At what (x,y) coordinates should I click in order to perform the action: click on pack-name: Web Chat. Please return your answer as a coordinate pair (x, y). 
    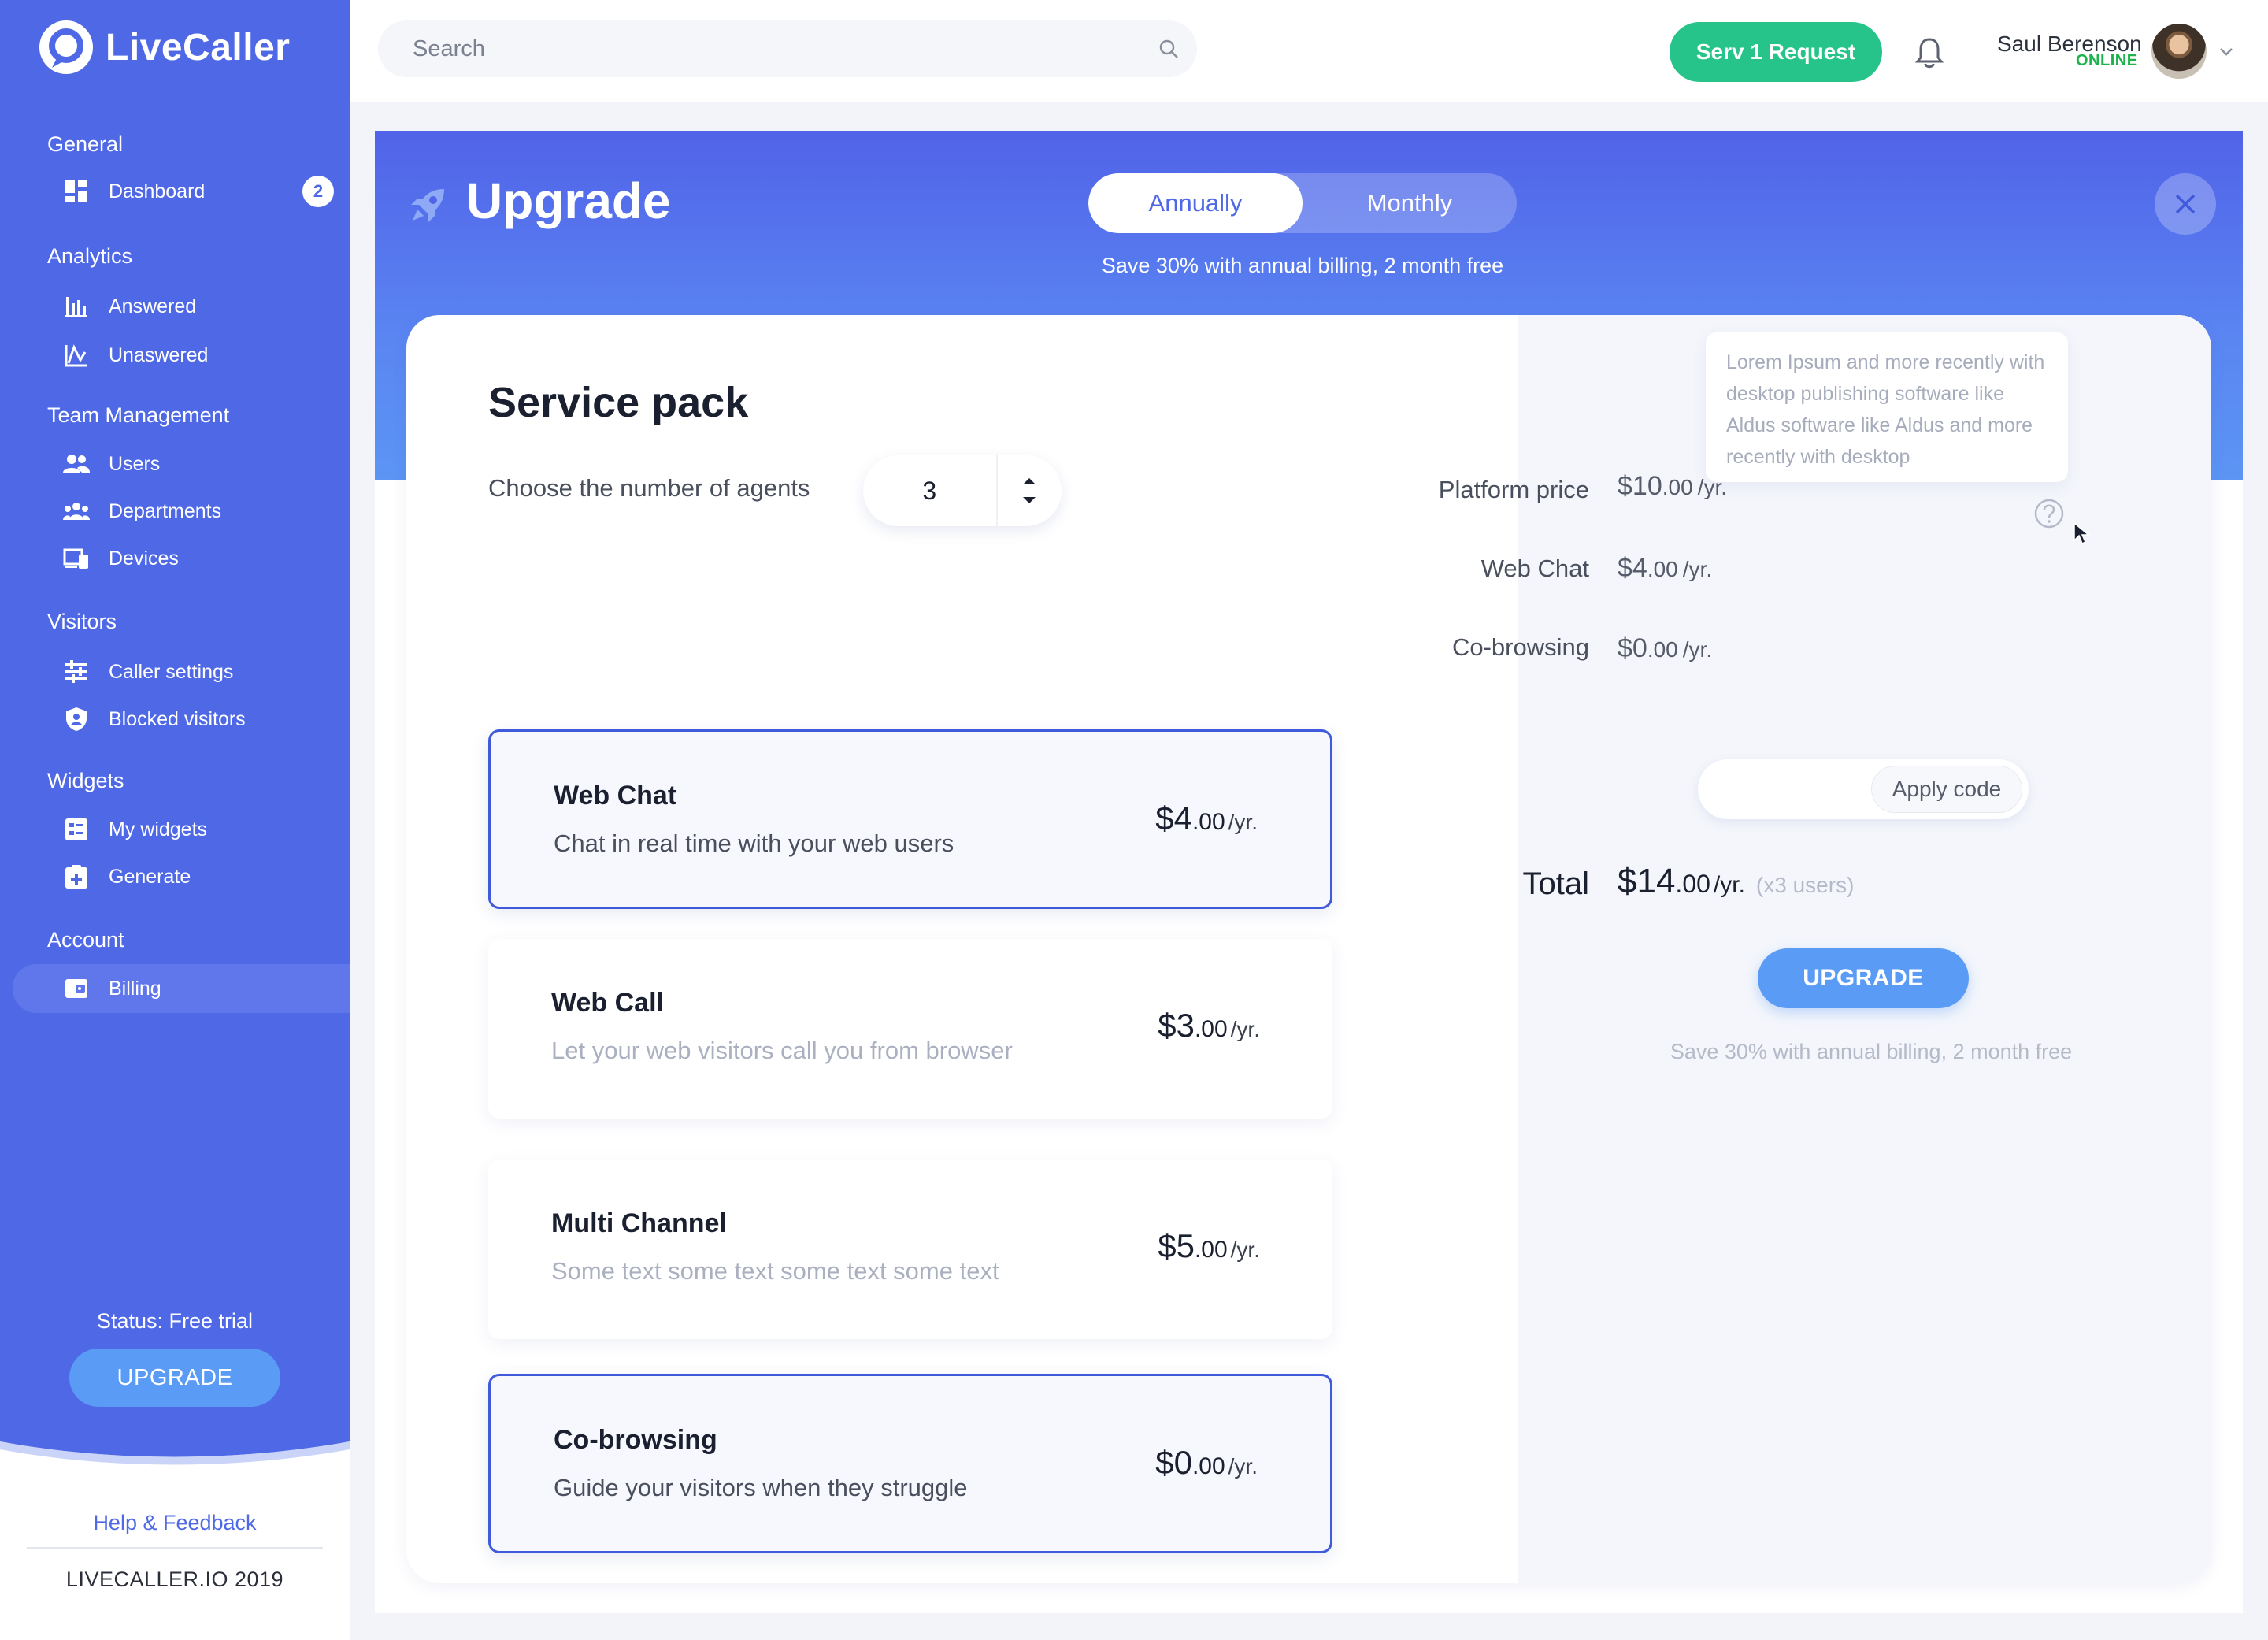
    Looking at the image, I should click on (615, 796).